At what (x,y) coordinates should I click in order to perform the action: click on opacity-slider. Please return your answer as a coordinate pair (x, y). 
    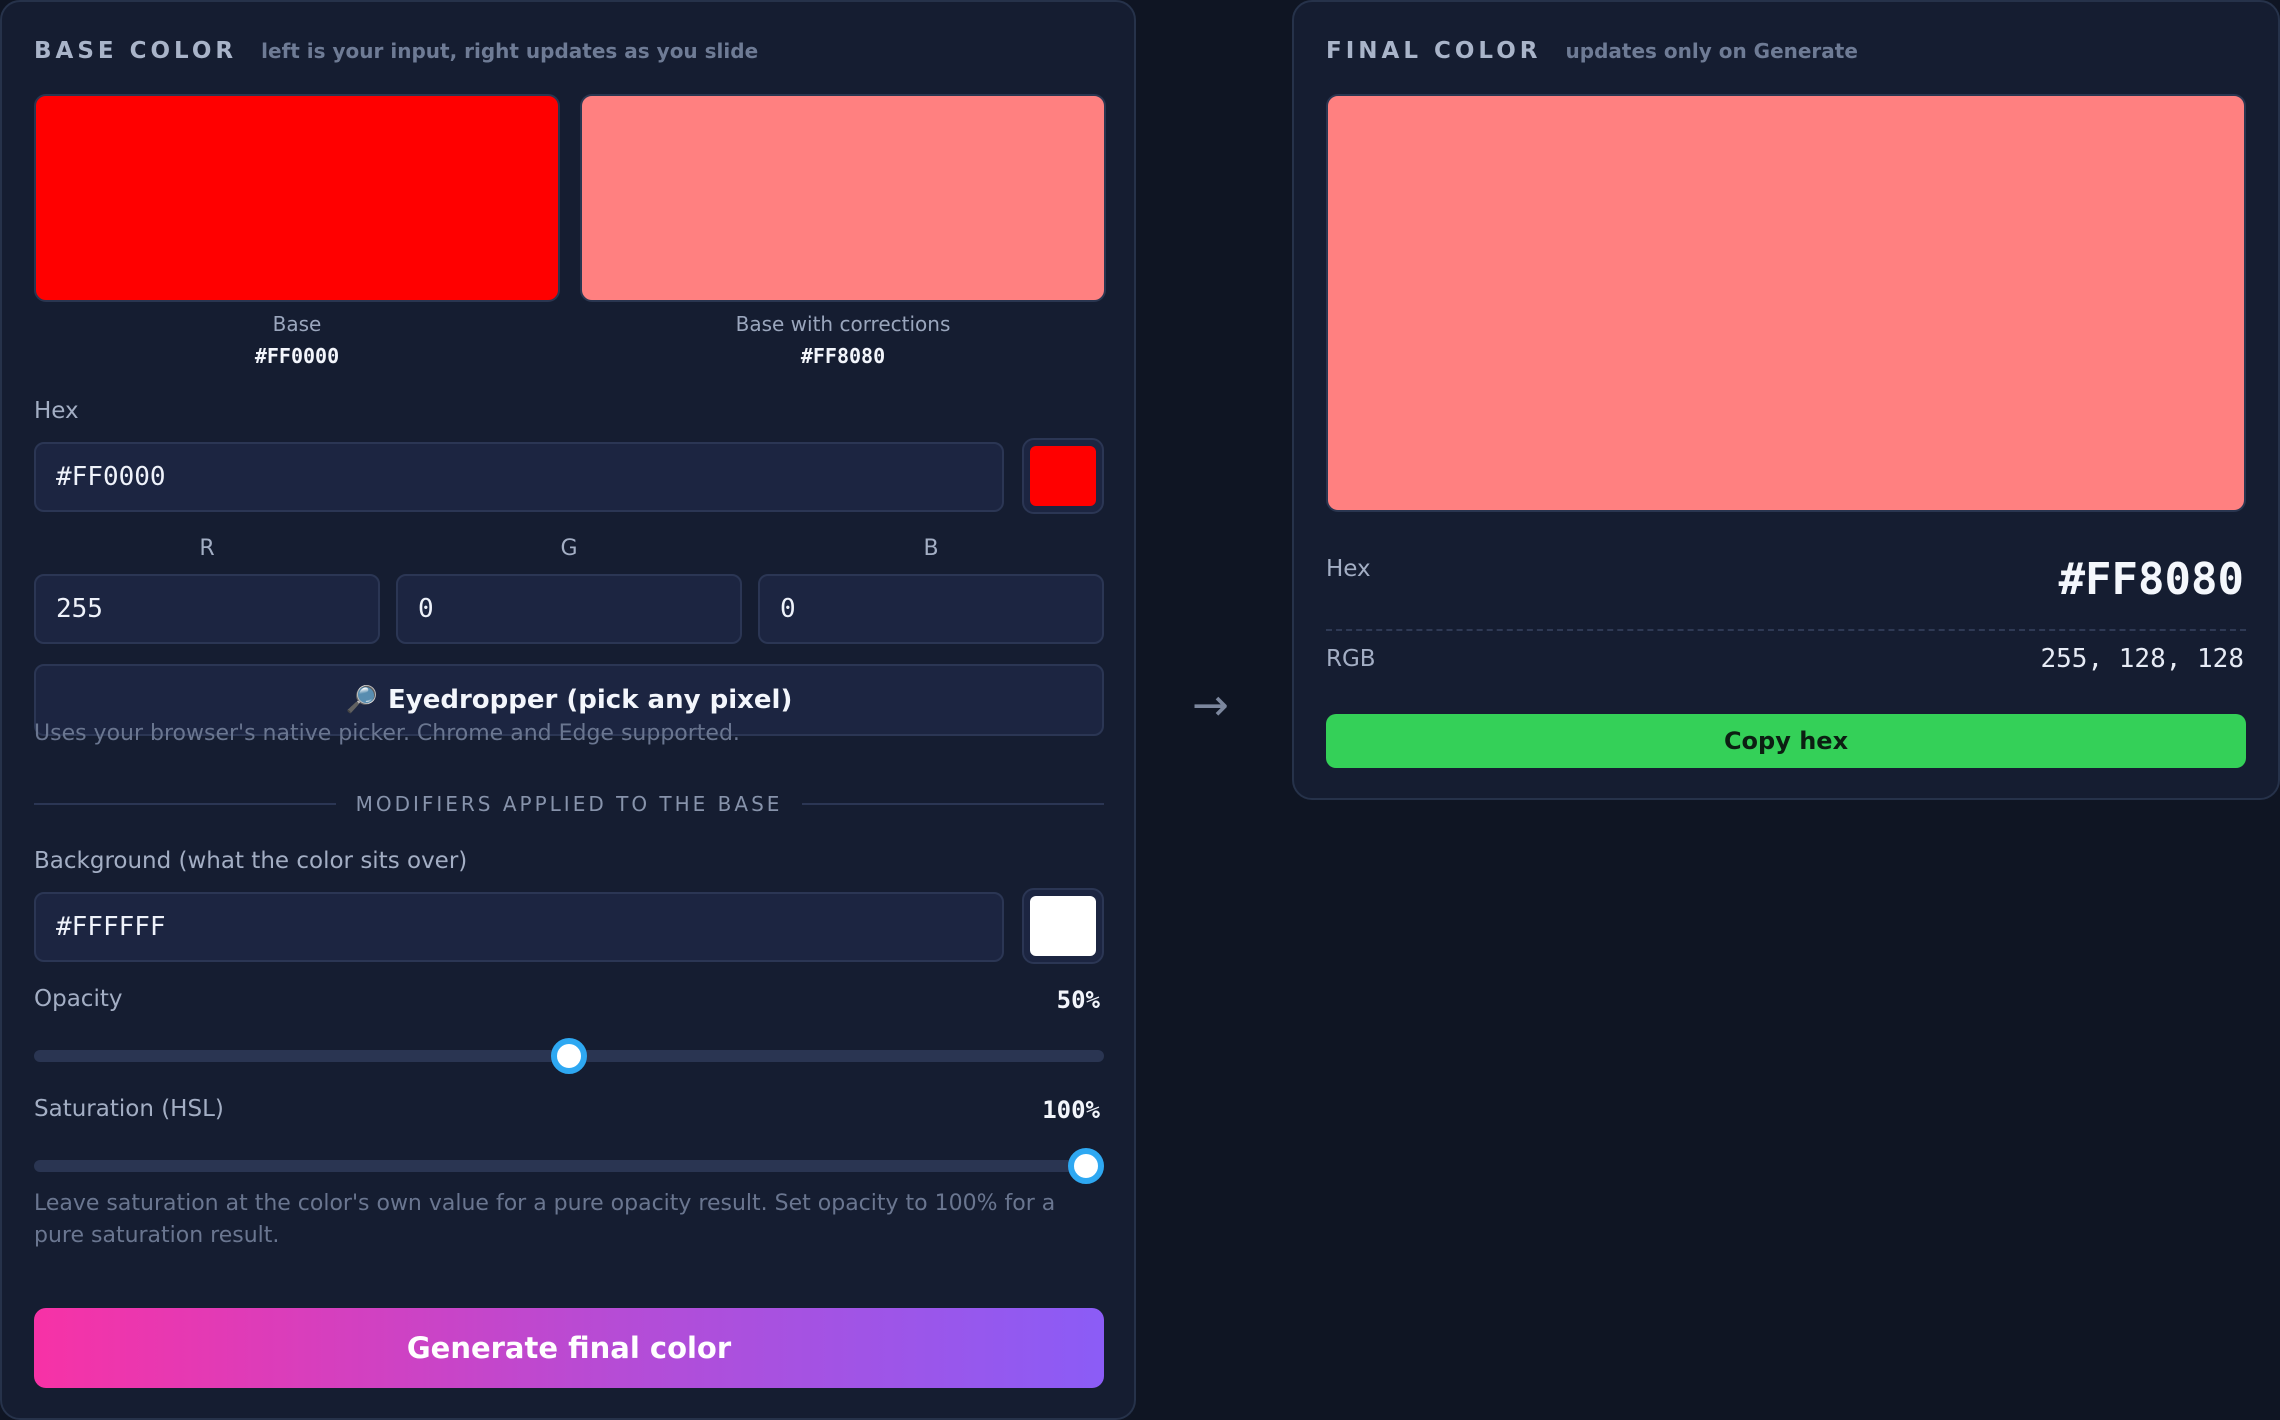
    Looking at the image, I should click on (569, 1056).